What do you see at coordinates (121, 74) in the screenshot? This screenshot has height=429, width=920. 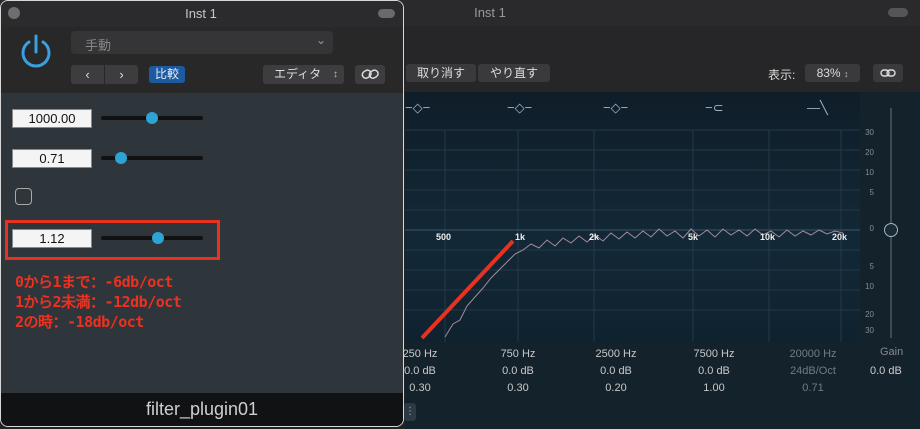 I see `next-preset-button: ›` at bounding box center [121, 74].